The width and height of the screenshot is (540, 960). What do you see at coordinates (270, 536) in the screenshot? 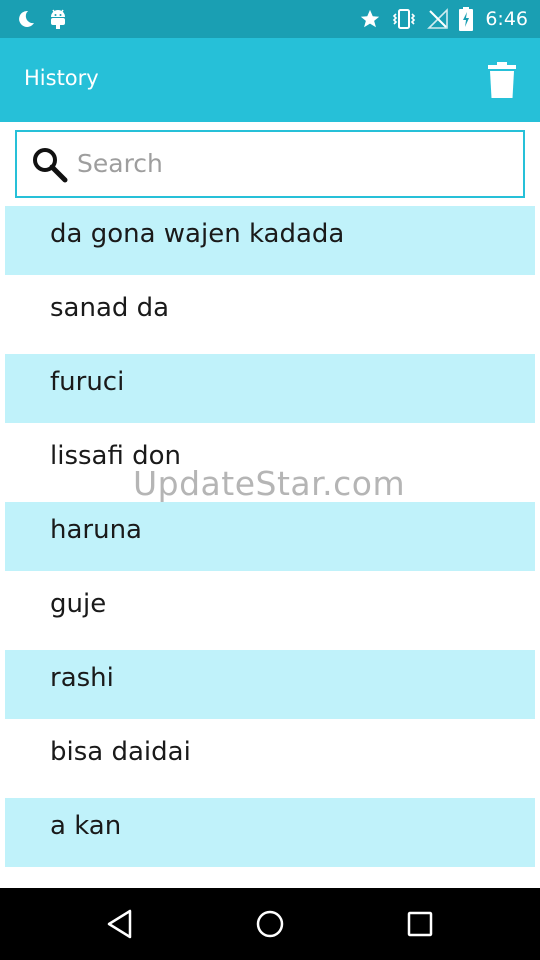
I see `list-item: haruna` at bounding box center [270, 536].